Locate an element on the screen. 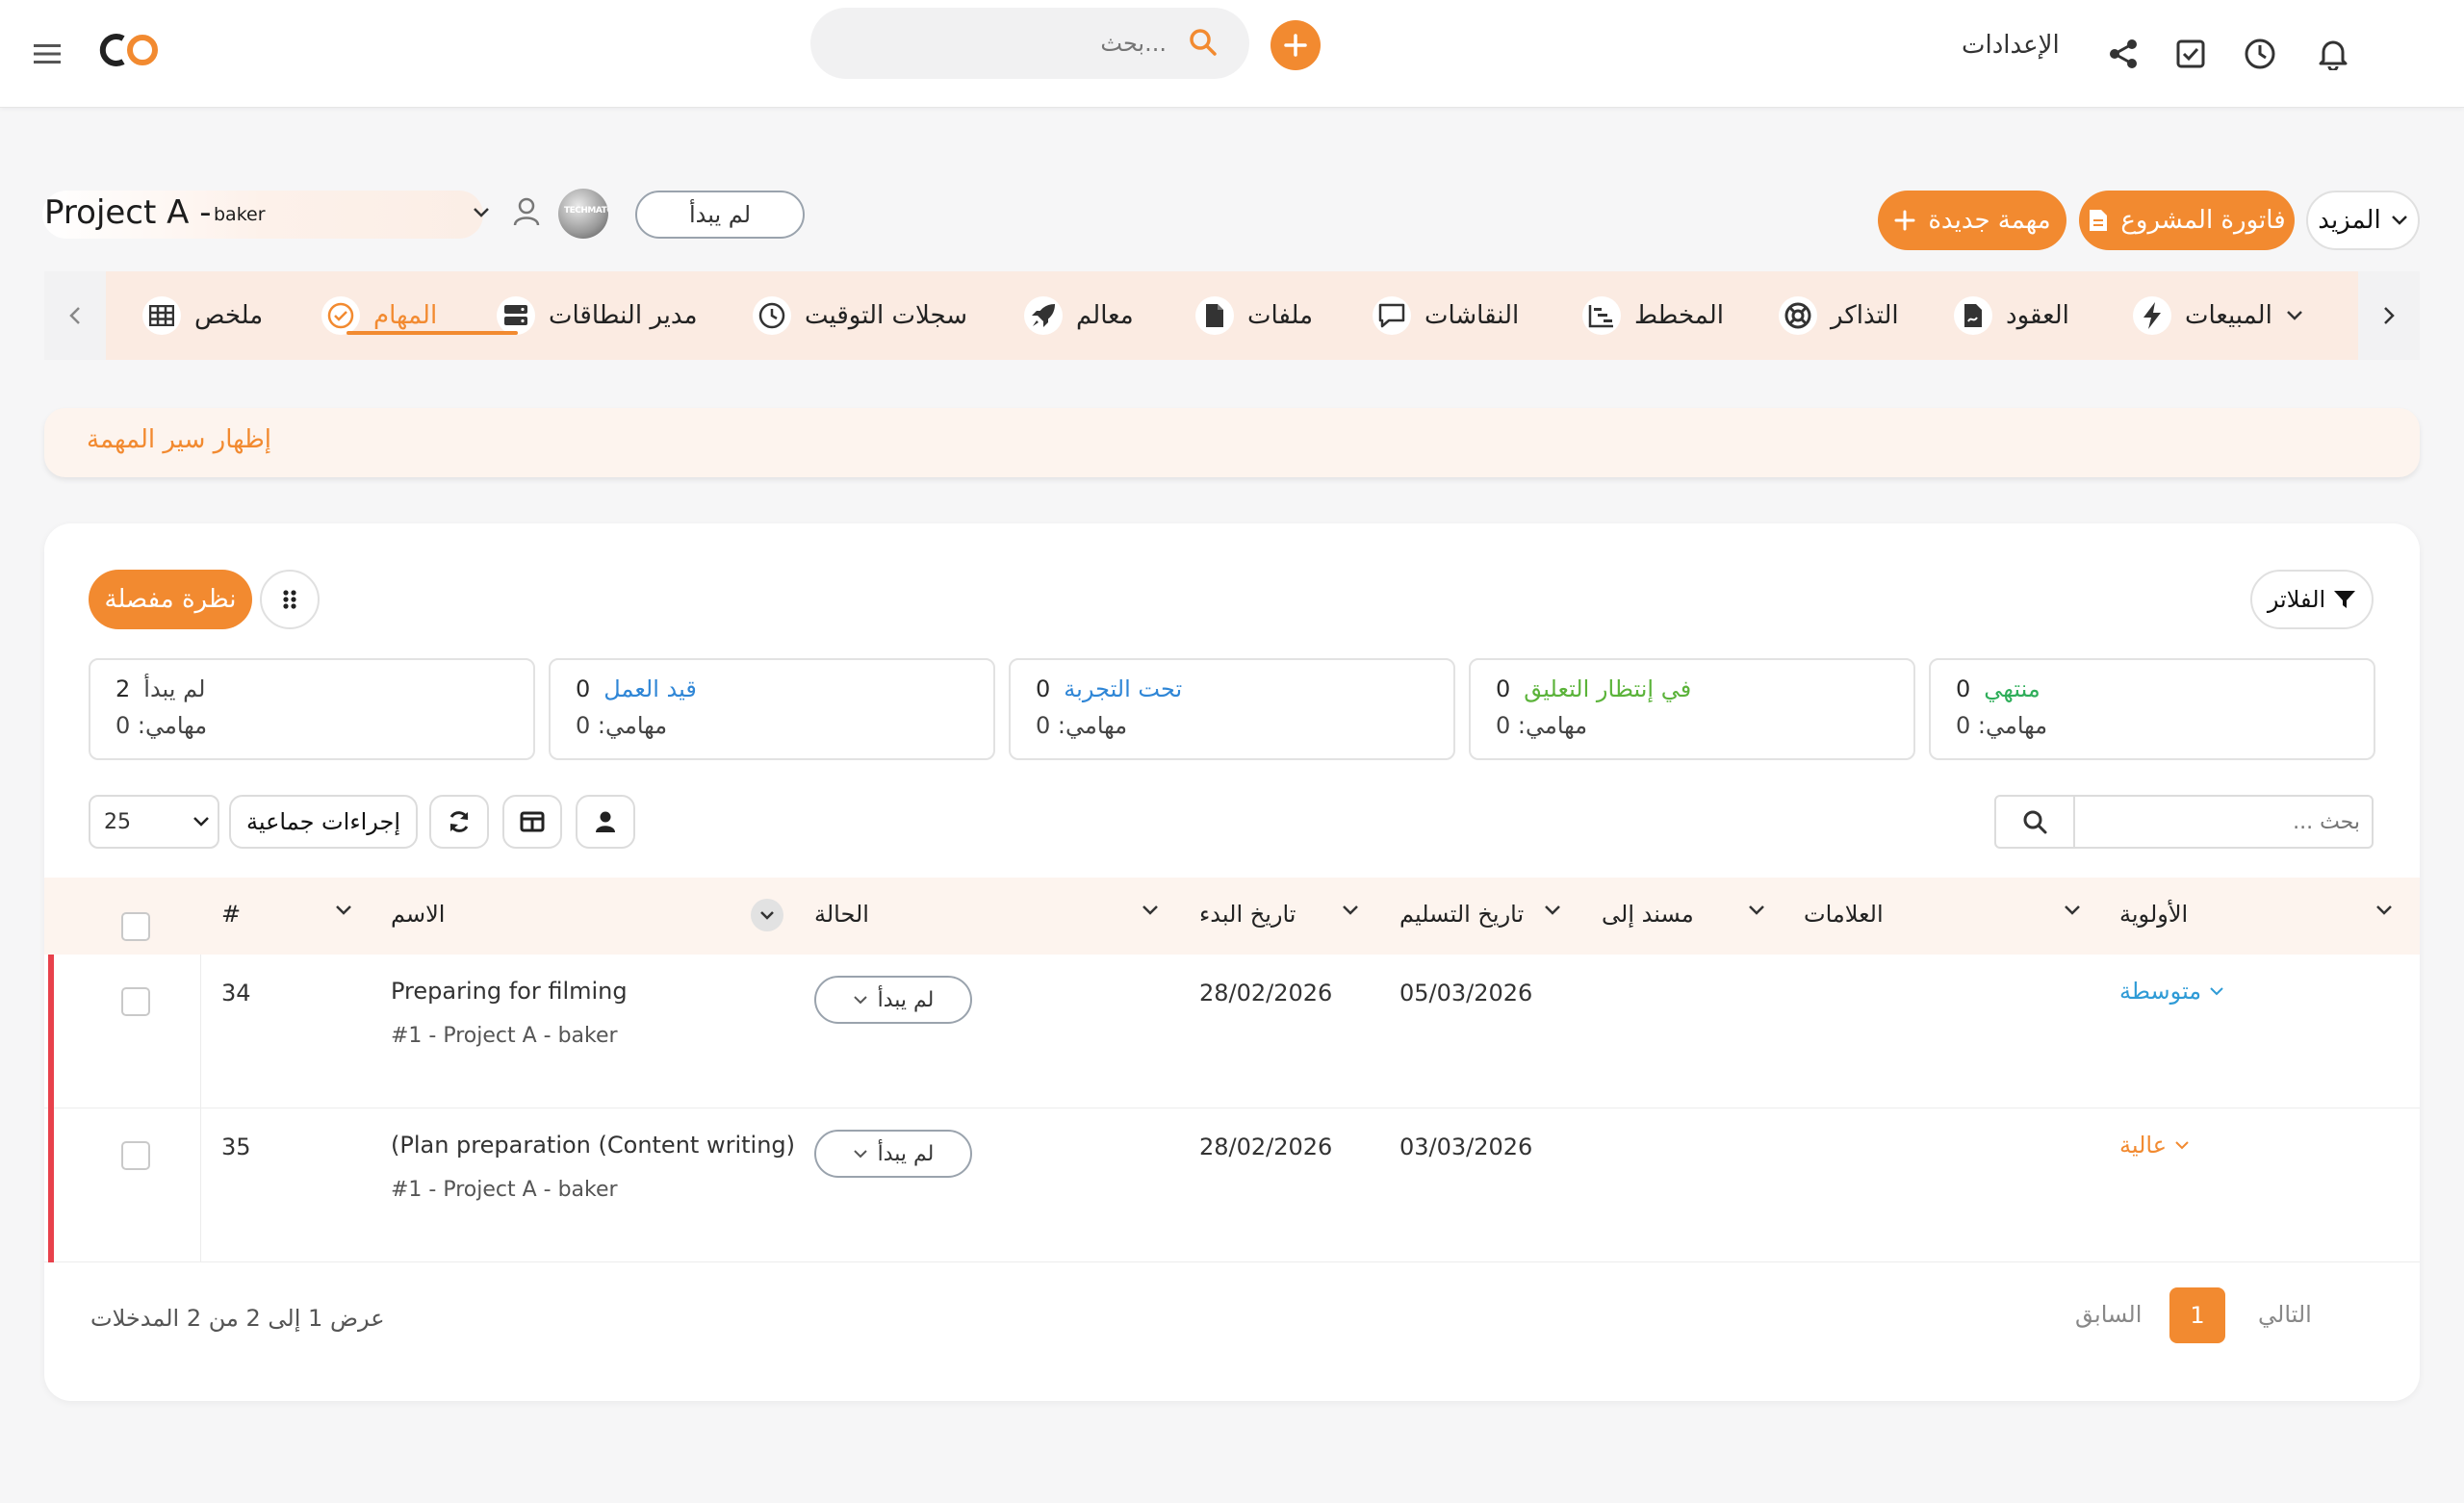  stat-card-in-progress: 0 قيد العمل مهامي: 0 is located at coordinates (772, 709).